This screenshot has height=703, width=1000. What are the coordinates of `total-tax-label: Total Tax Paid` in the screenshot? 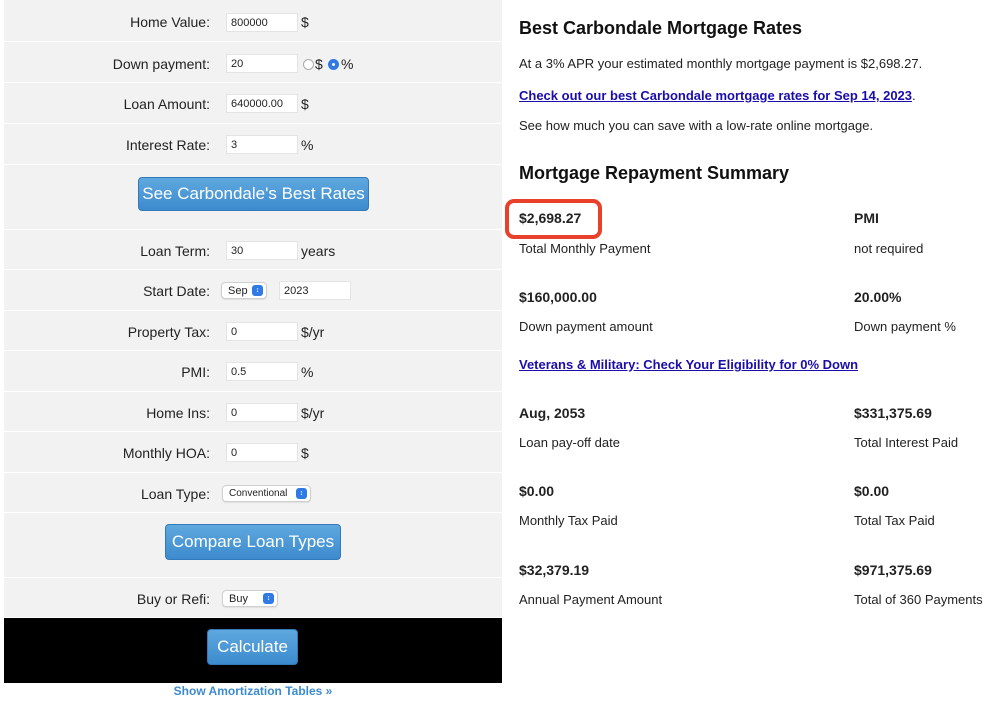 It's located at (894, 520).